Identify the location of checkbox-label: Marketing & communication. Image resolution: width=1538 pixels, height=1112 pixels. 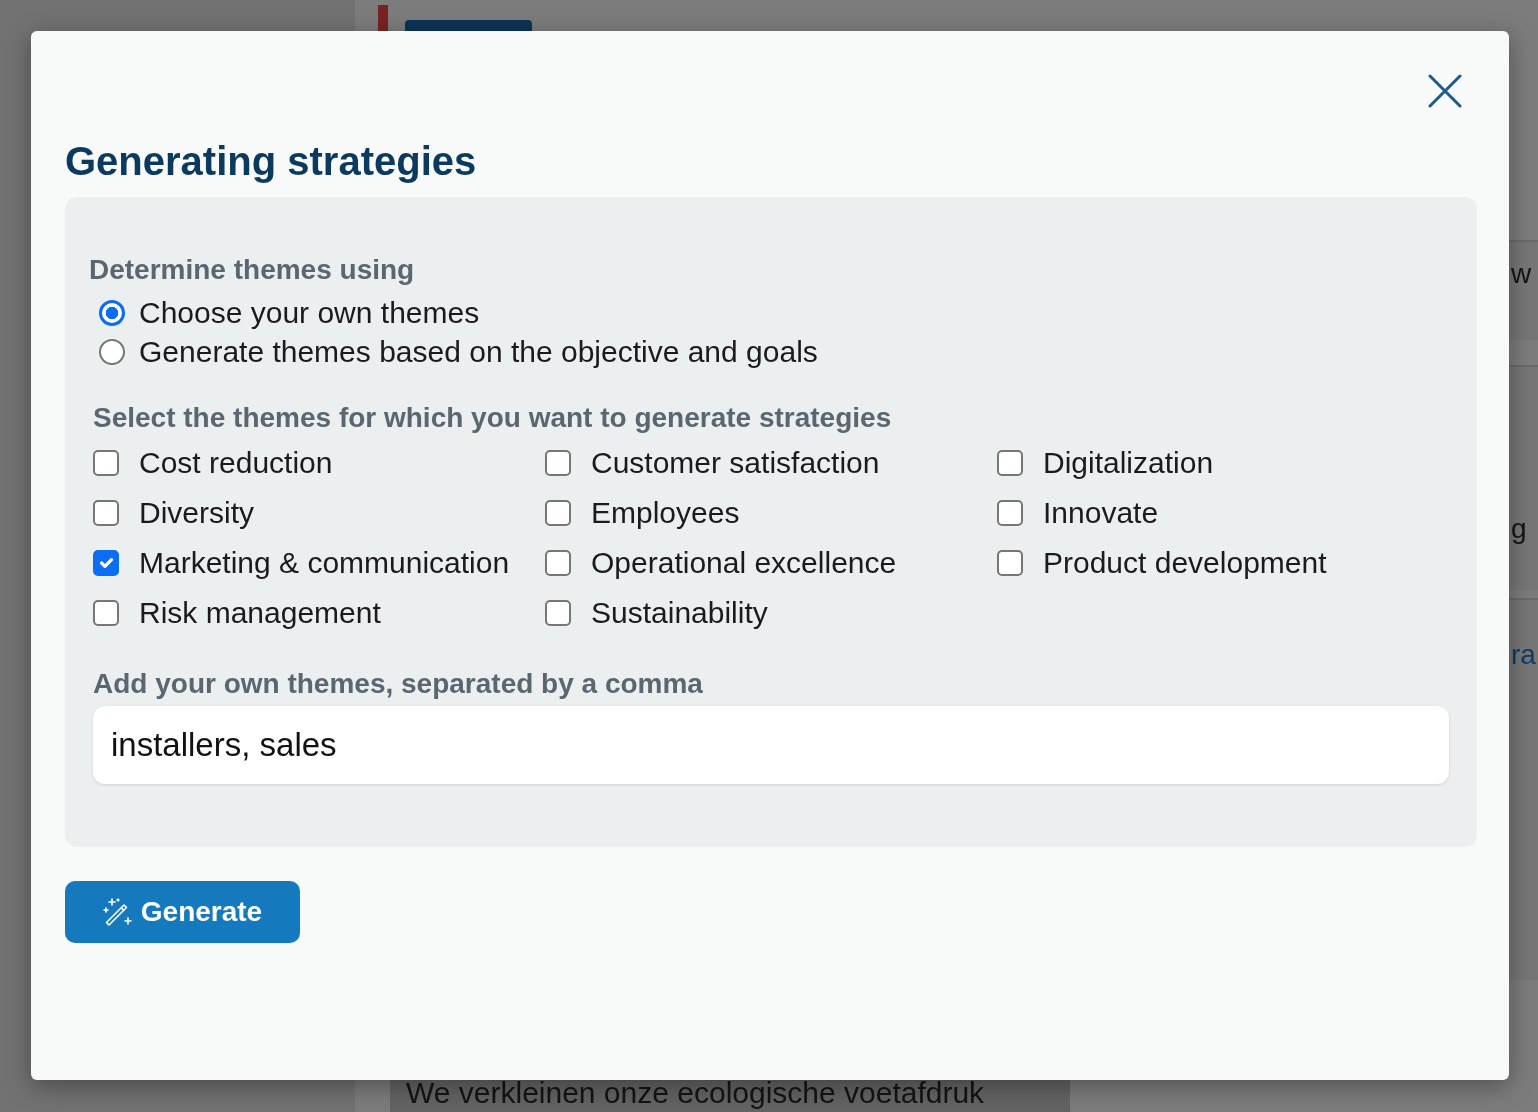
(324, 563).